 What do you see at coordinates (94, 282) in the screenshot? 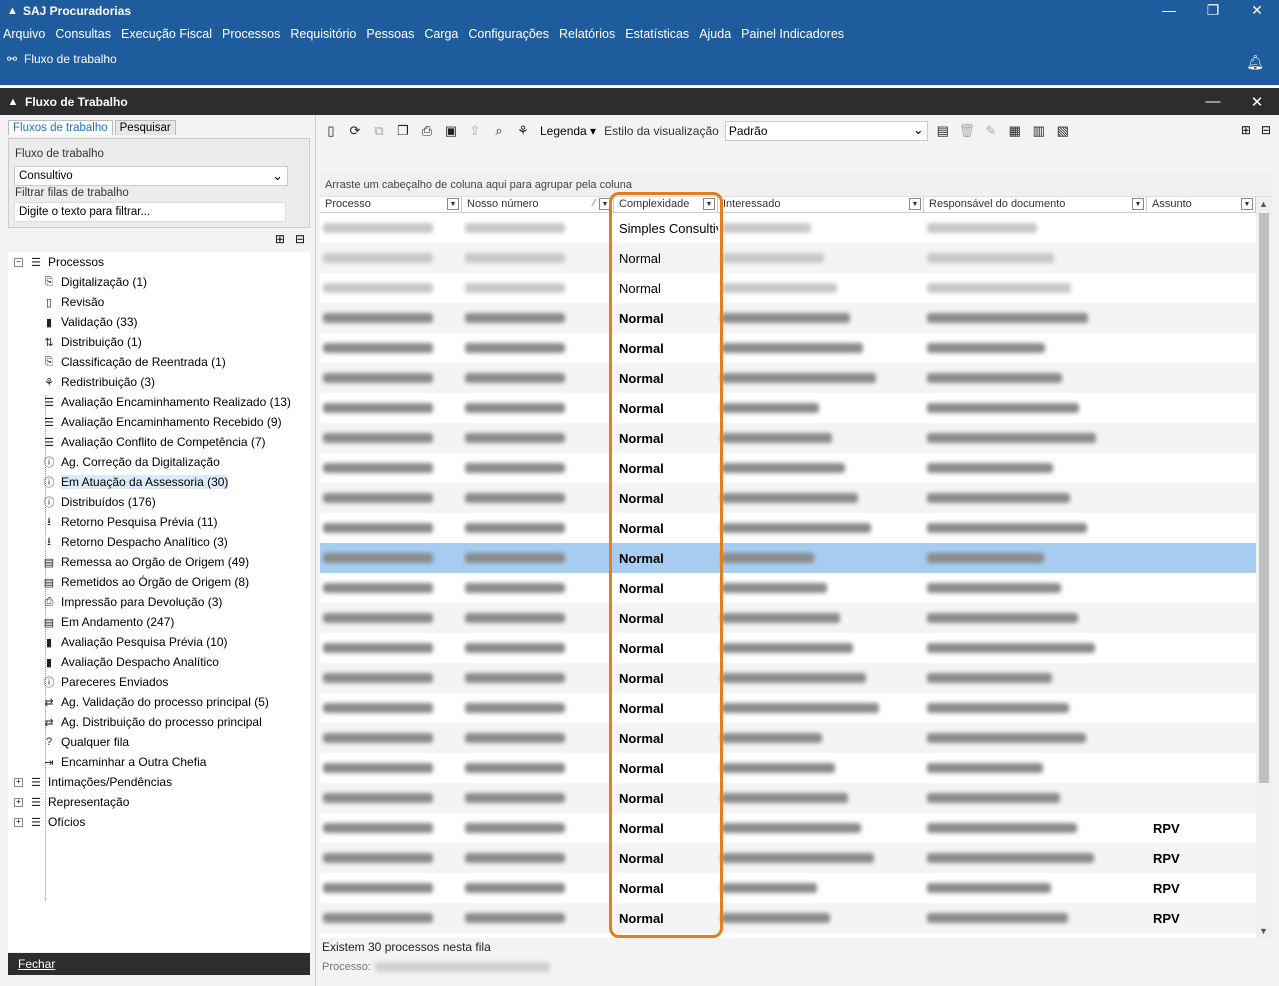
I see `tree-item-queue: ⎘ Digitalização (1)` at bounding box center [94, 282].